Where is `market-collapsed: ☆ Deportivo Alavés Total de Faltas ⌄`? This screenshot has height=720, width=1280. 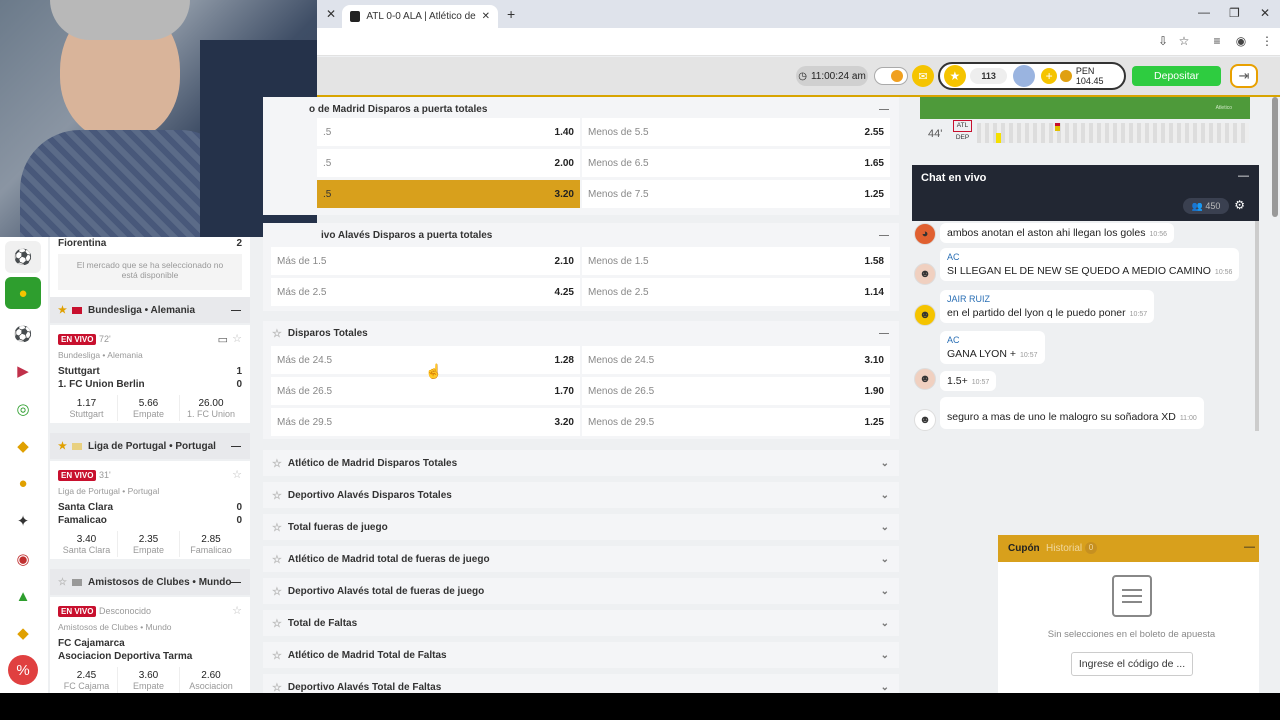 market-collapsed: ☆ Deportivo Alavés Total de Faltas ⌄ is located at coordinates (581, 683).